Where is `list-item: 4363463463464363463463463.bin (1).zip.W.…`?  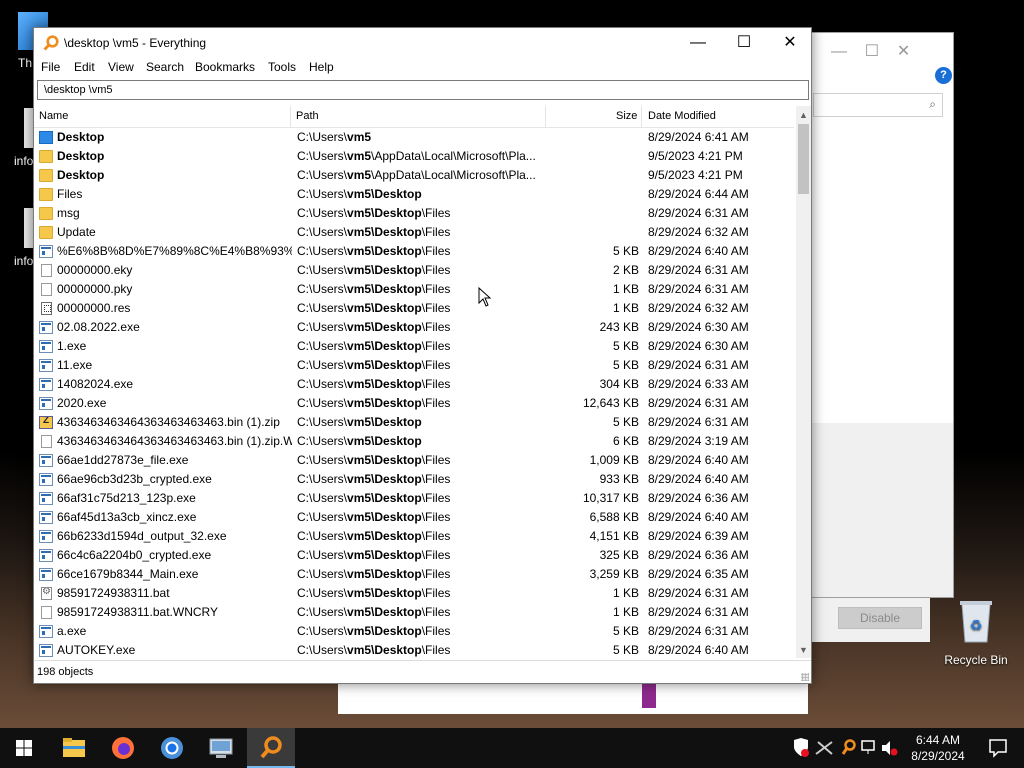
list-item: 4363463463464363463463463.bin (1).zip.W.… is located at coordinates (415, 441).